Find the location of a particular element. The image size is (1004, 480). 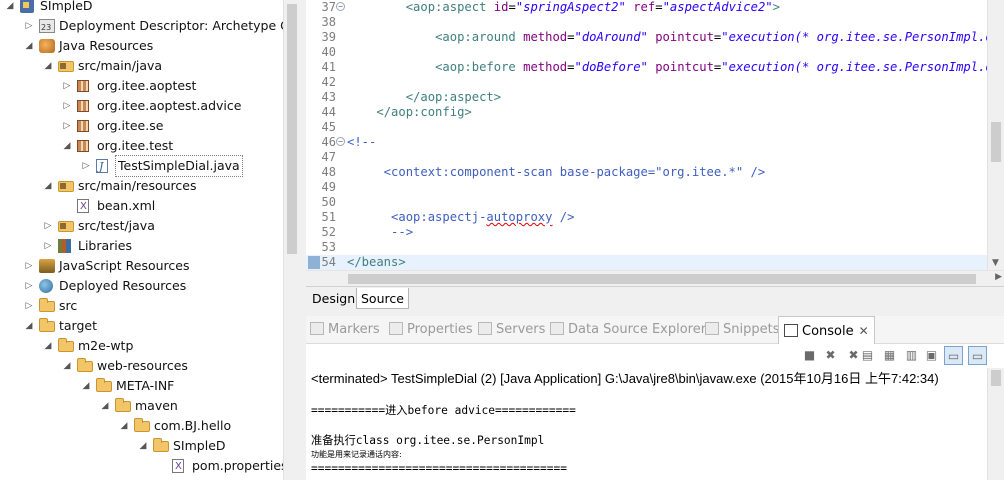

console-scroll-thumb is located at coordinates (996, 378).